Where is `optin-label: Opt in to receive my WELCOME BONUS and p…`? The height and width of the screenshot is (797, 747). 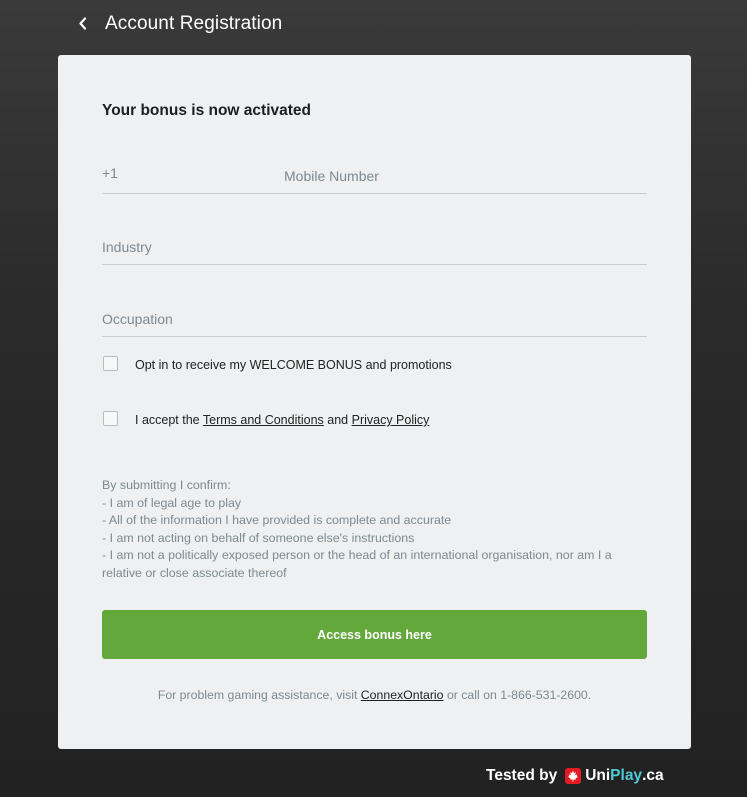 optin-label: Opt in to receive my WELCOME BONUS and p… is located at coordinates (293, 365).